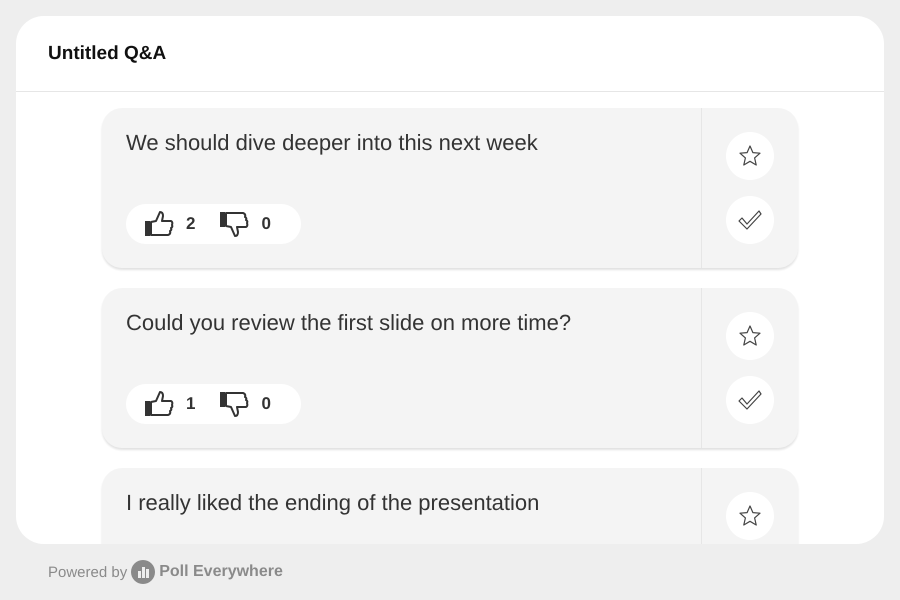  What do you see at coordinates (143, 572) in the screenshot?
I see `logo-icon` at bounding box center [143, 572].